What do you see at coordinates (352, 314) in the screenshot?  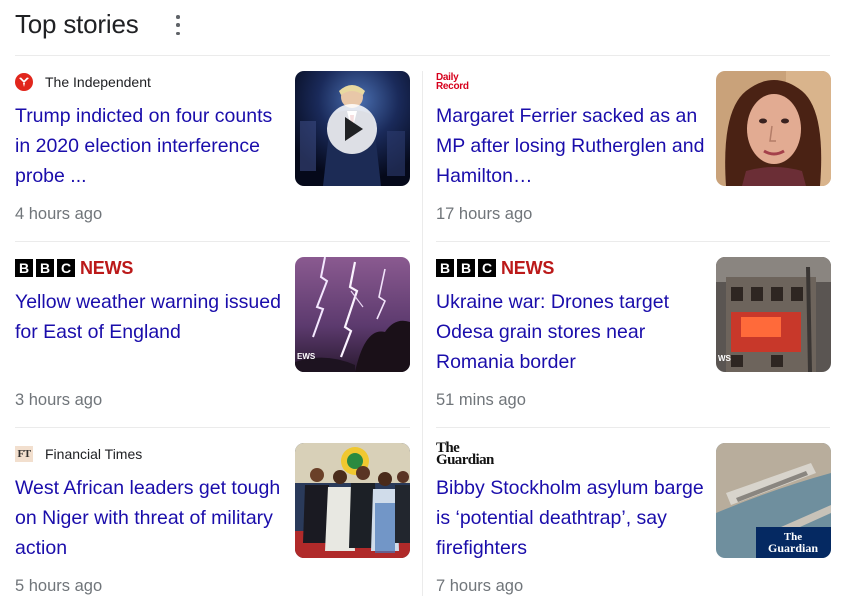 I see `lightning-photo: EWS` at bounding box center [352, 314].